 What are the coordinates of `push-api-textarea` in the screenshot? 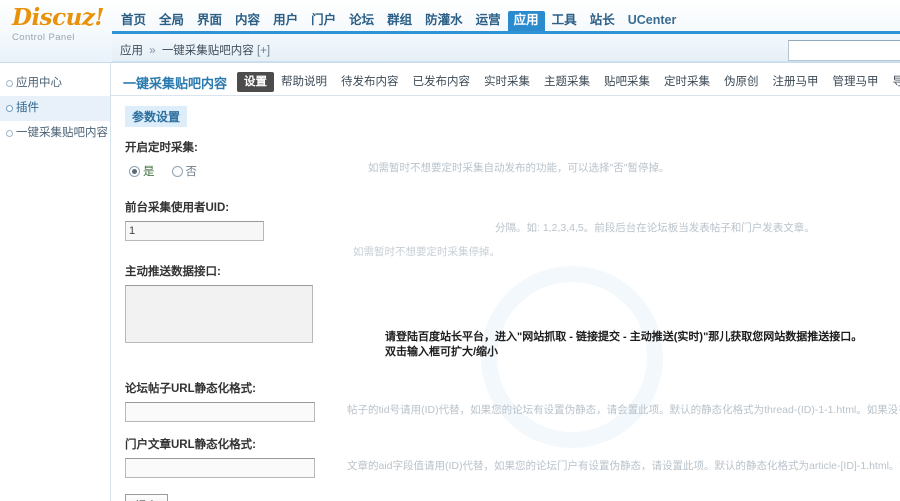 It's located at (219, 314).